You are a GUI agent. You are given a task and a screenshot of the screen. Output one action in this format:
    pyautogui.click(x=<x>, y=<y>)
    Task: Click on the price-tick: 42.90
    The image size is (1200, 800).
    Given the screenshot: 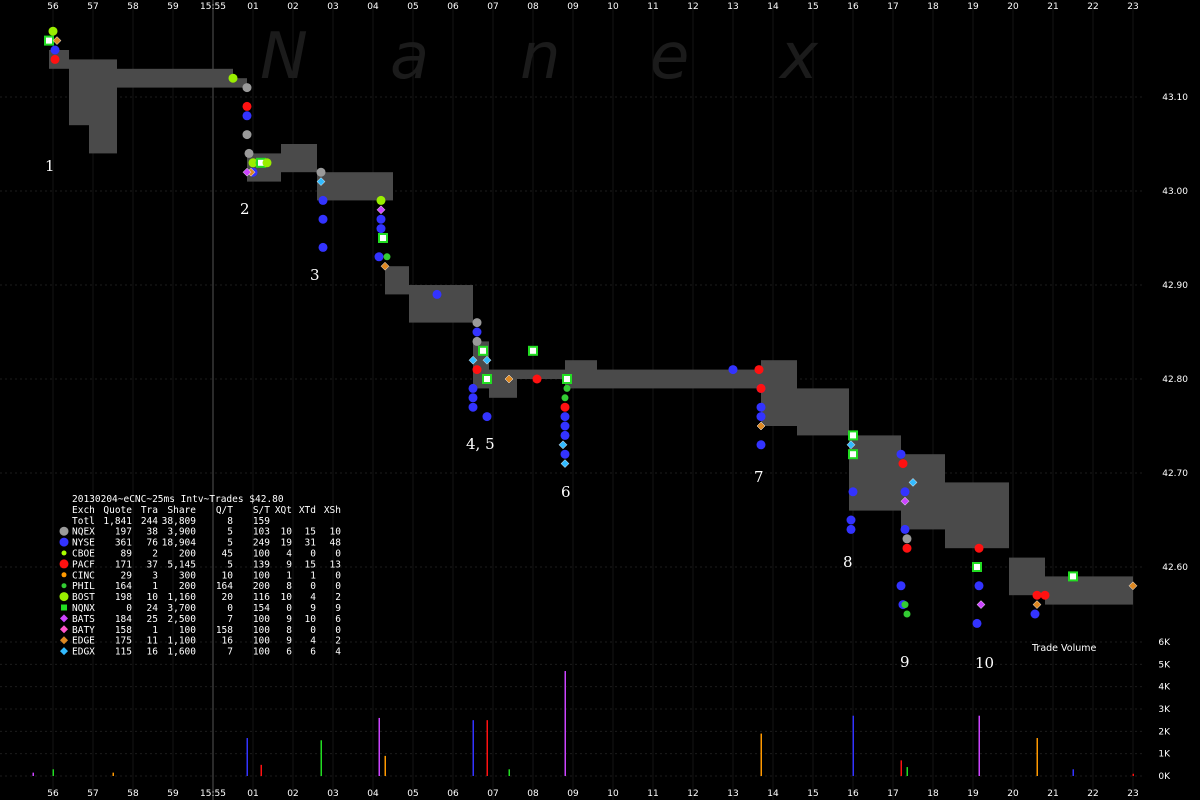 What is the action you would take?
    pyautogui.click(x=1175, y=286)
    